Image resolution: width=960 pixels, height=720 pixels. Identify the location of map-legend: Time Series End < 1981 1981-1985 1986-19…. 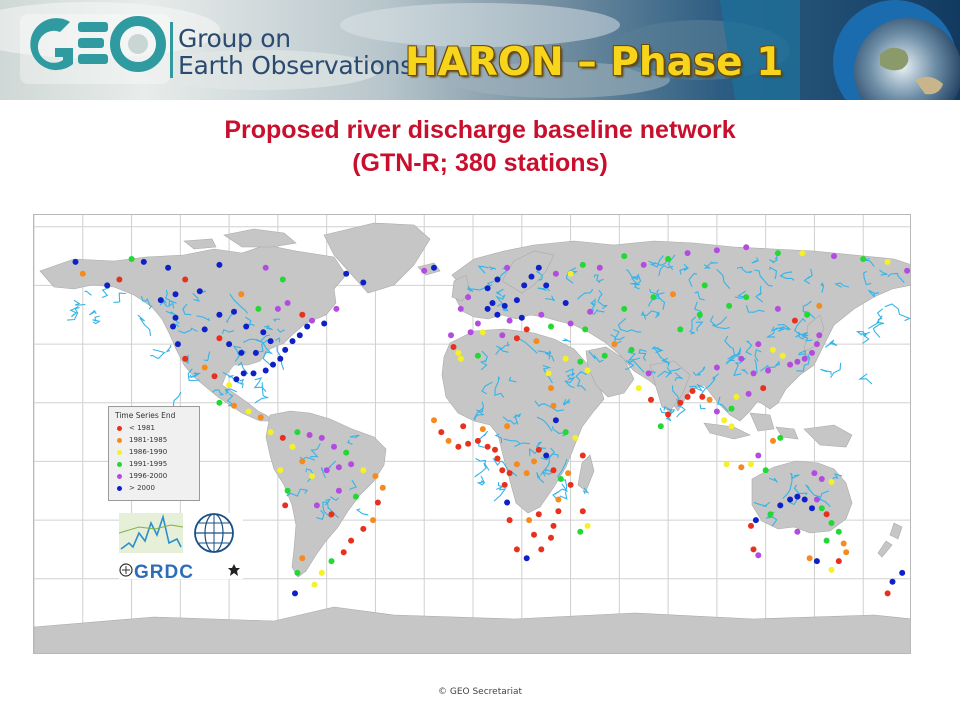
(154, 453).